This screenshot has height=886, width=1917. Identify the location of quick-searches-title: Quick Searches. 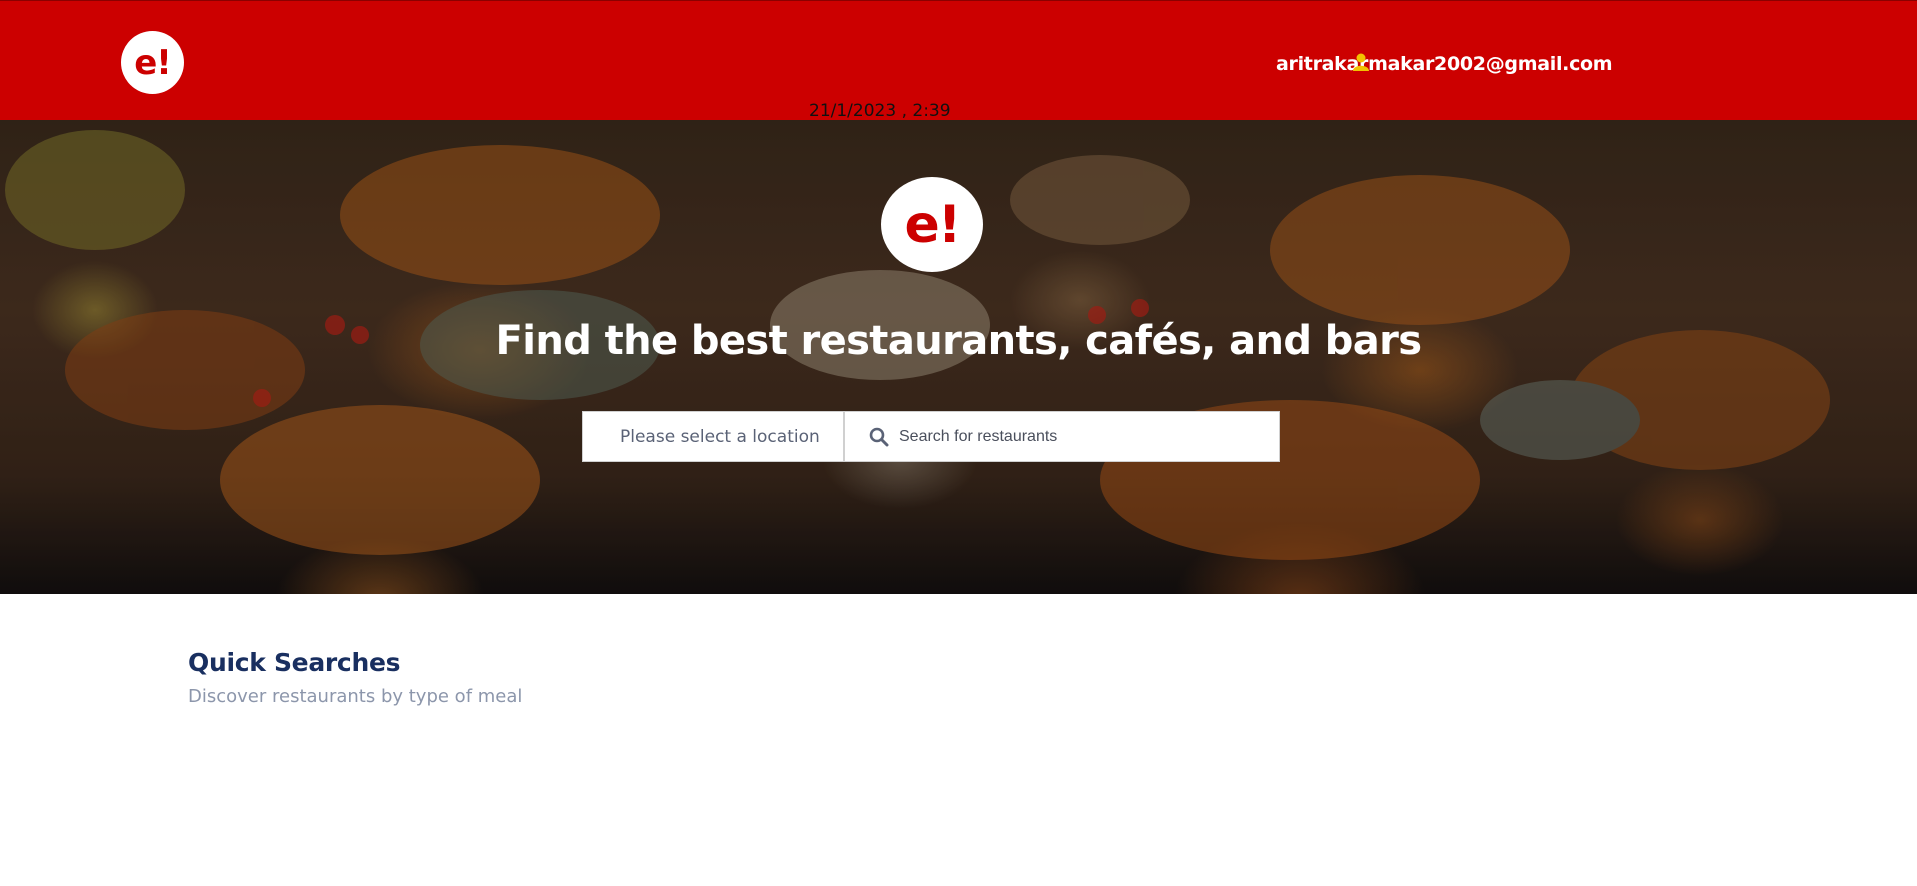
(294, 662).